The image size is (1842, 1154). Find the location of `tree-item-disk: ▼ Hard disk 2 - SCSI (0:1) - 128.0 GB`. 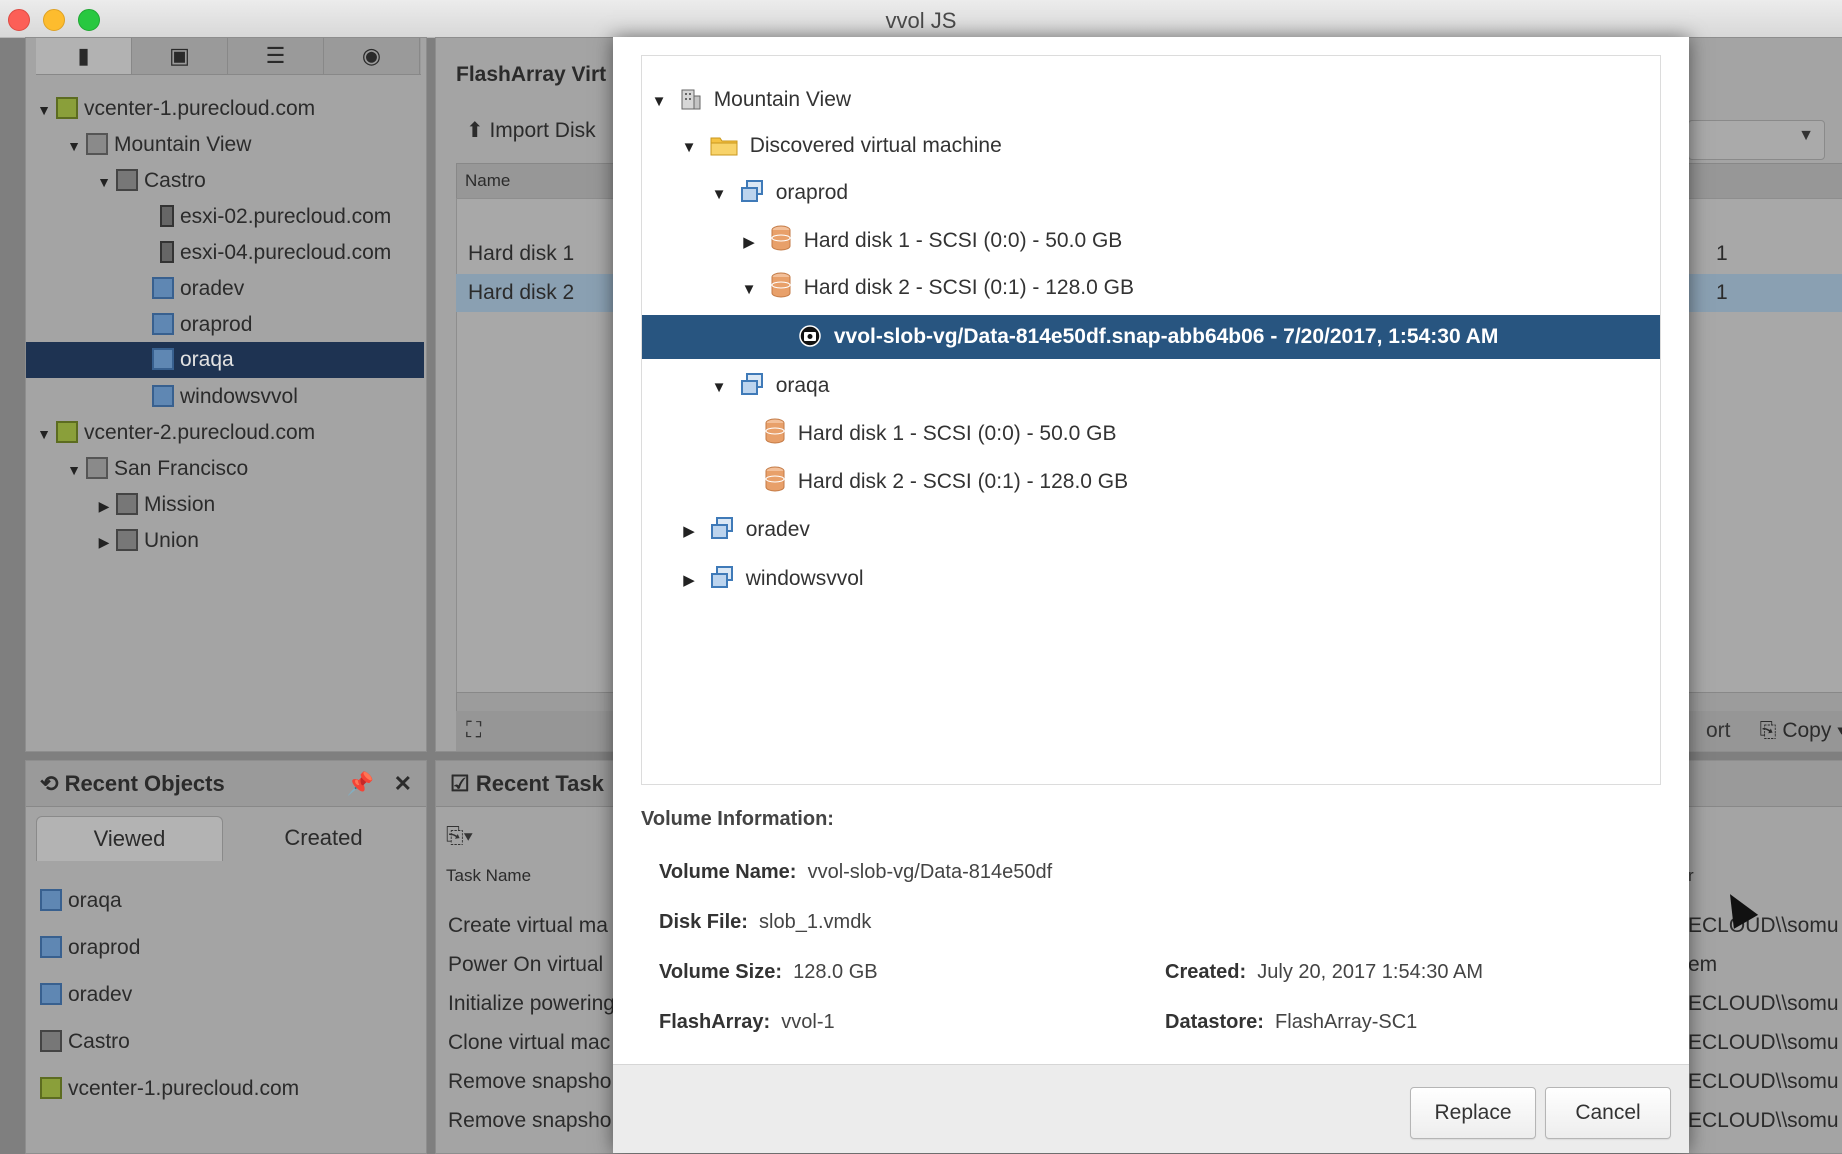

tree-item-disk: ▼ Hard disk 2 - SCSI (0:1) - 128.0 GB is located at coordinates (937, 288).